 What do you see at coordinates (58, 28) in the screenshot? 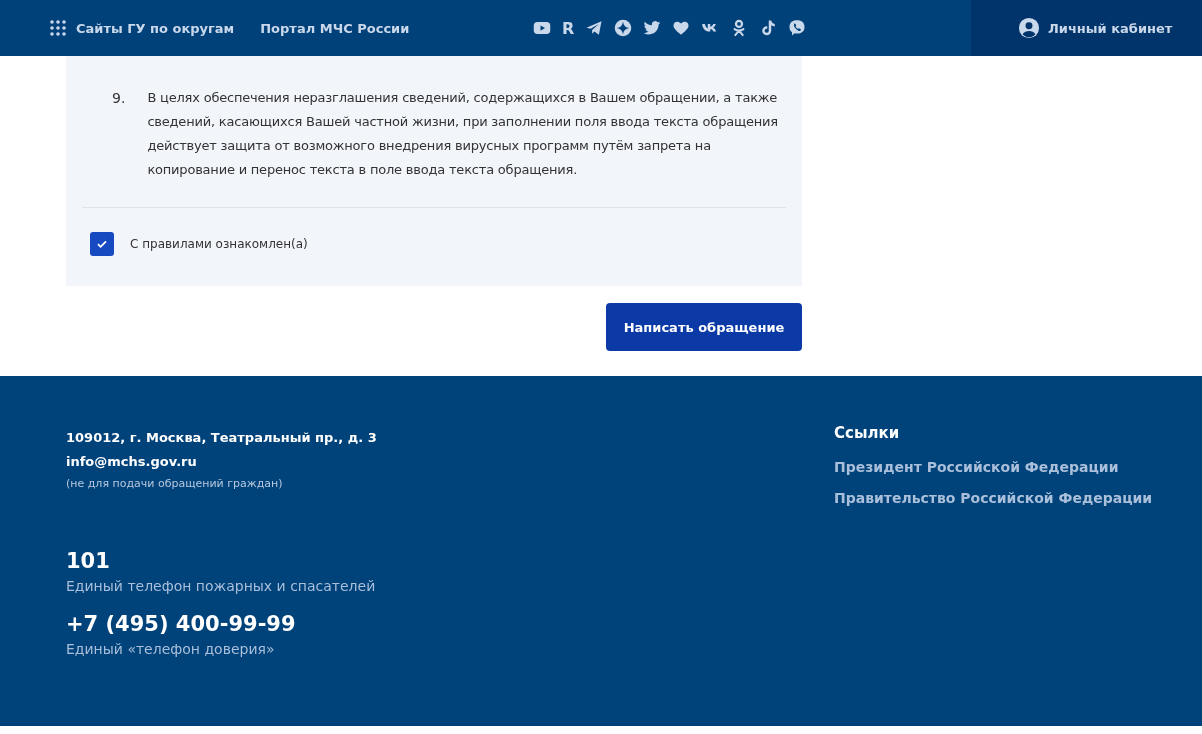
I see `grid-icon` at bounding box center [58, 28].